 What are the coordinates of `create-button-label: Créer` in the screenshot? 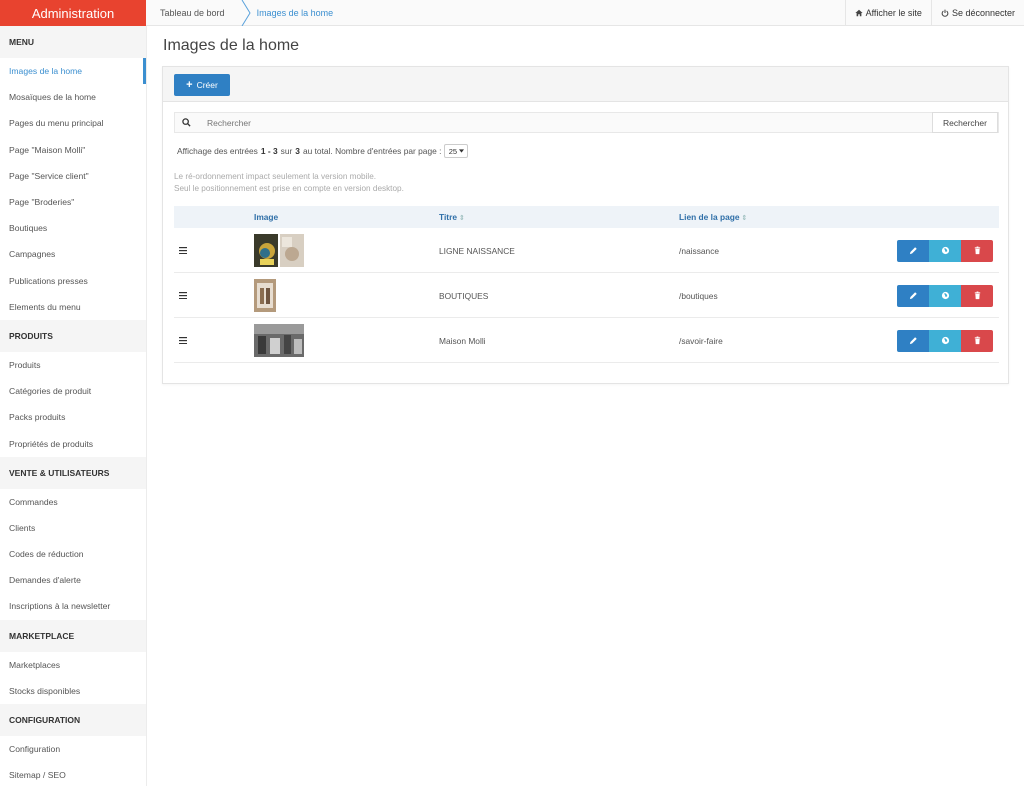 It's located at (207, 85).